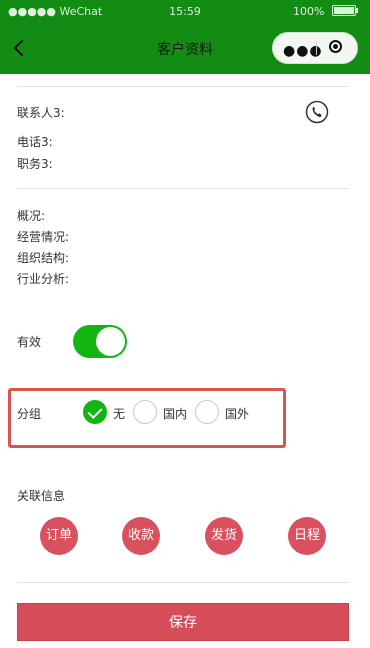 The height and width of the screenshot is (648, 370). Describe the element at coordinates (119, 414) in the screenshot. I see `radio-label: 无` at that location.